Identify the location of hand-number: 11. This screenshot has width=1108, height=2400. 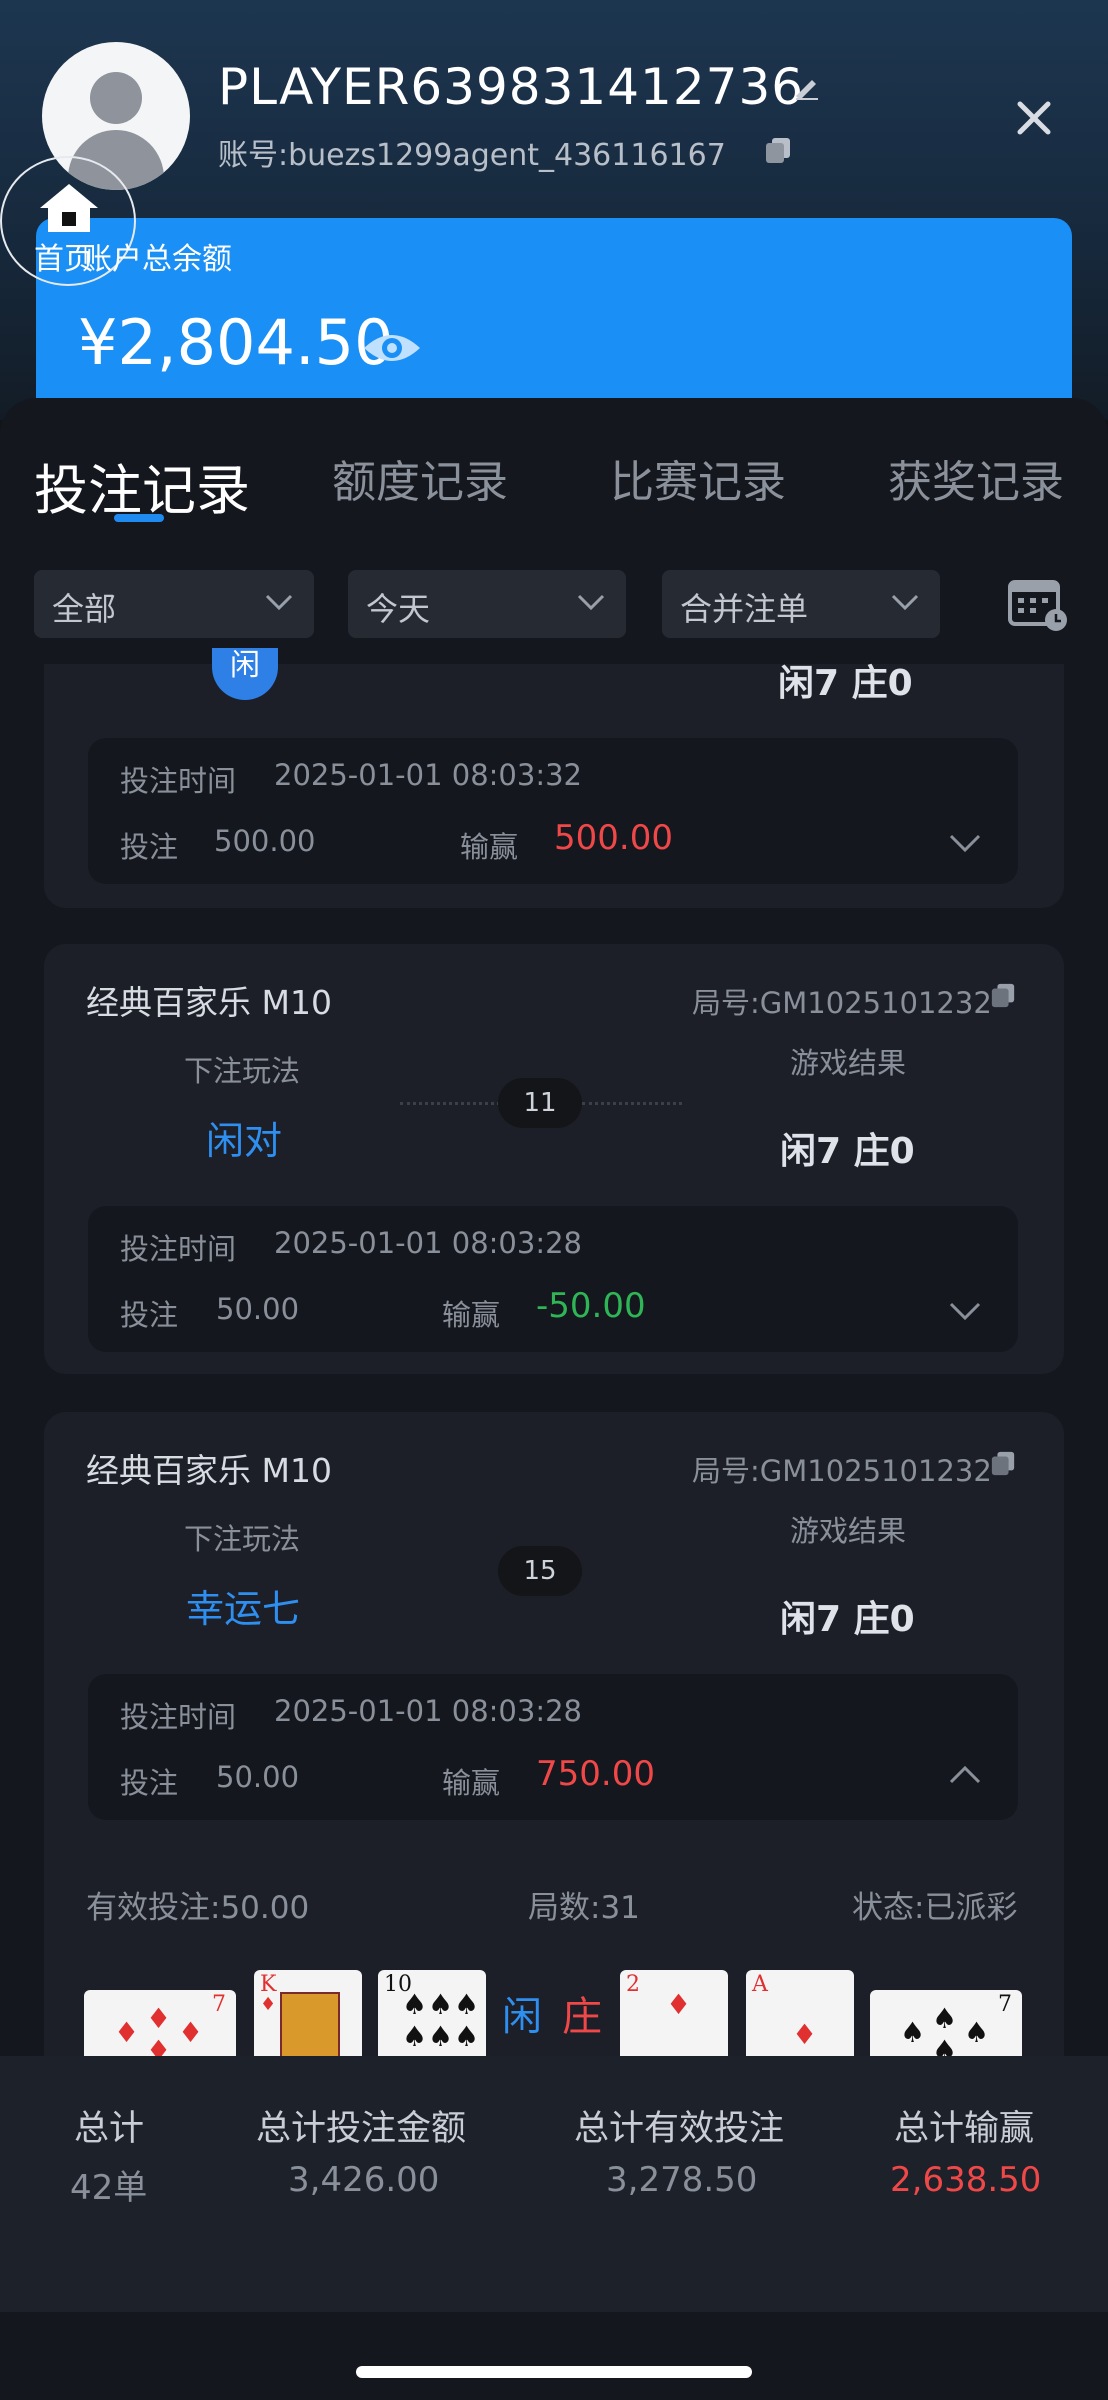
(540, 1103).